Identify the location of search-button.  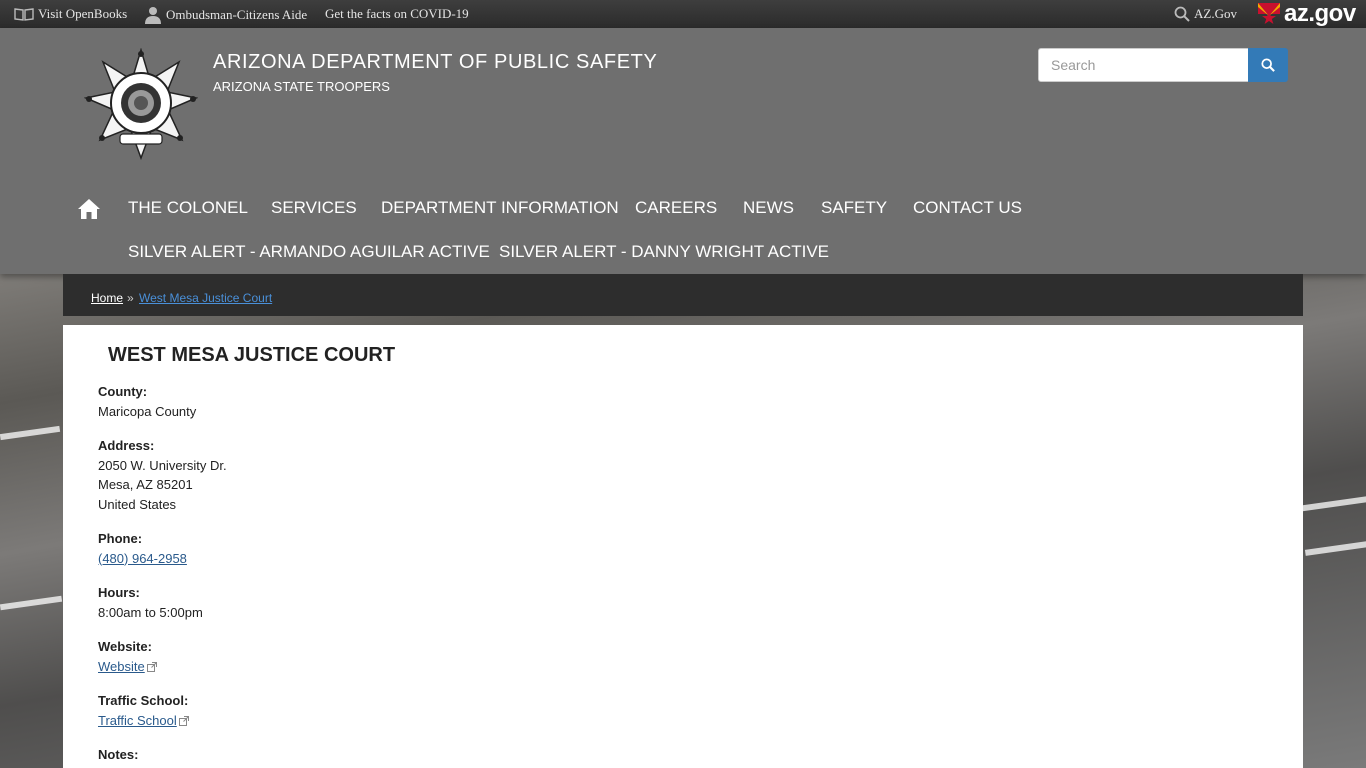
(1268, 65).